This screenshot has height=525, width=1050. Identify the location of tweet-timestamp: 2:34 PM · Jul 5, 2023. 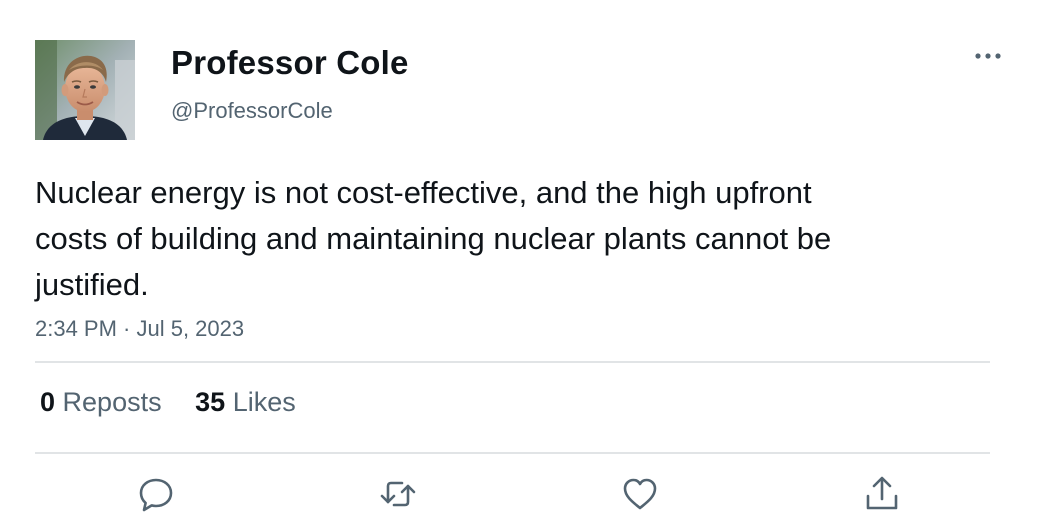
(139, 329).